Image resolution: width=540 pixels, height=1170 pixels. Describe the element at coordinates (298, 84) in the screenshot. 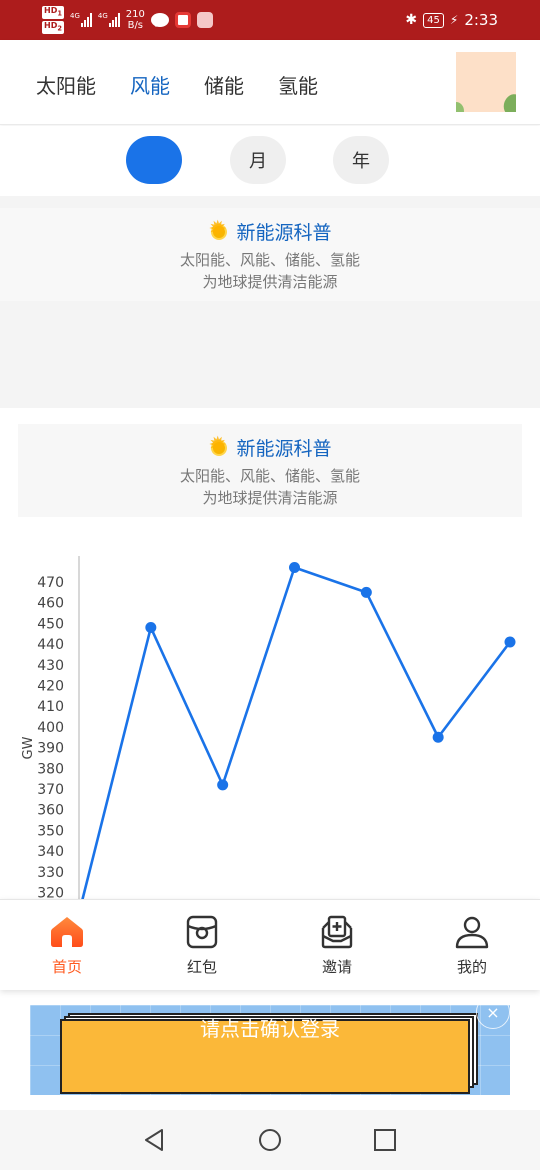

I see `tab-hydrogen: 氢能` at that location.